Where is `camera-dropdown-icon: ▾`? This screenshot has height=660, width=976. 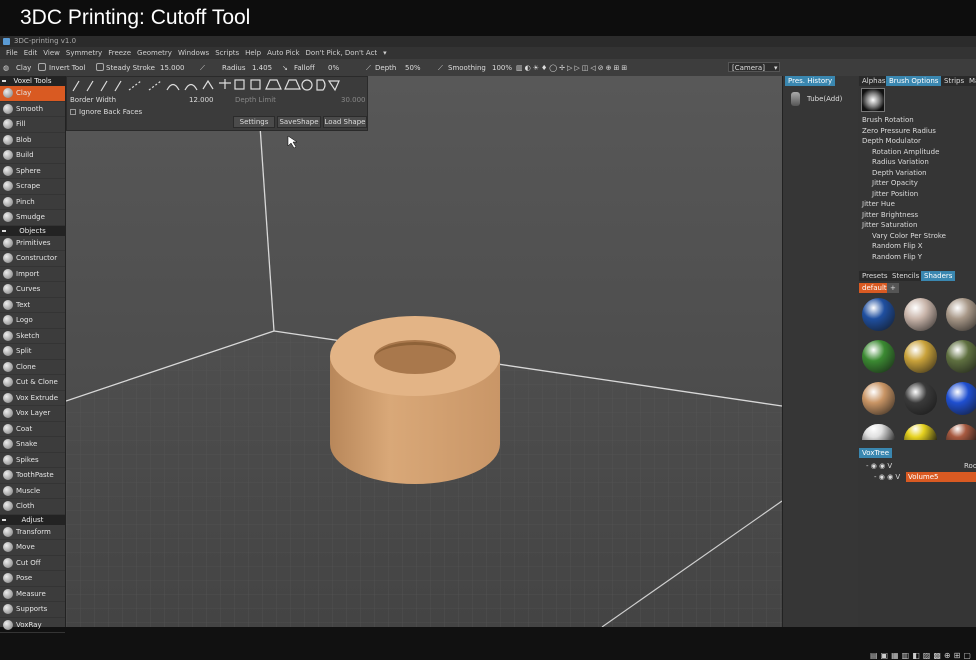 camera-dropdown-icon: ▾ is located at coordinates (776, 68).